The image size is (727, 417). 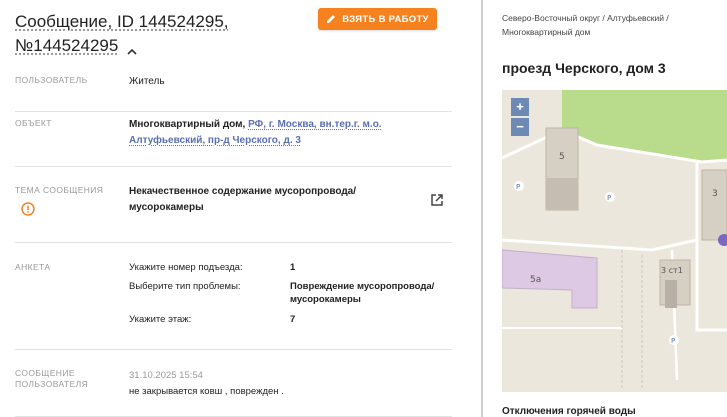 What do you see at coordinates (166, 207) in the screenshot?
I see `topic-line-2: мусорокамеры` at bounding box center [166, 207].